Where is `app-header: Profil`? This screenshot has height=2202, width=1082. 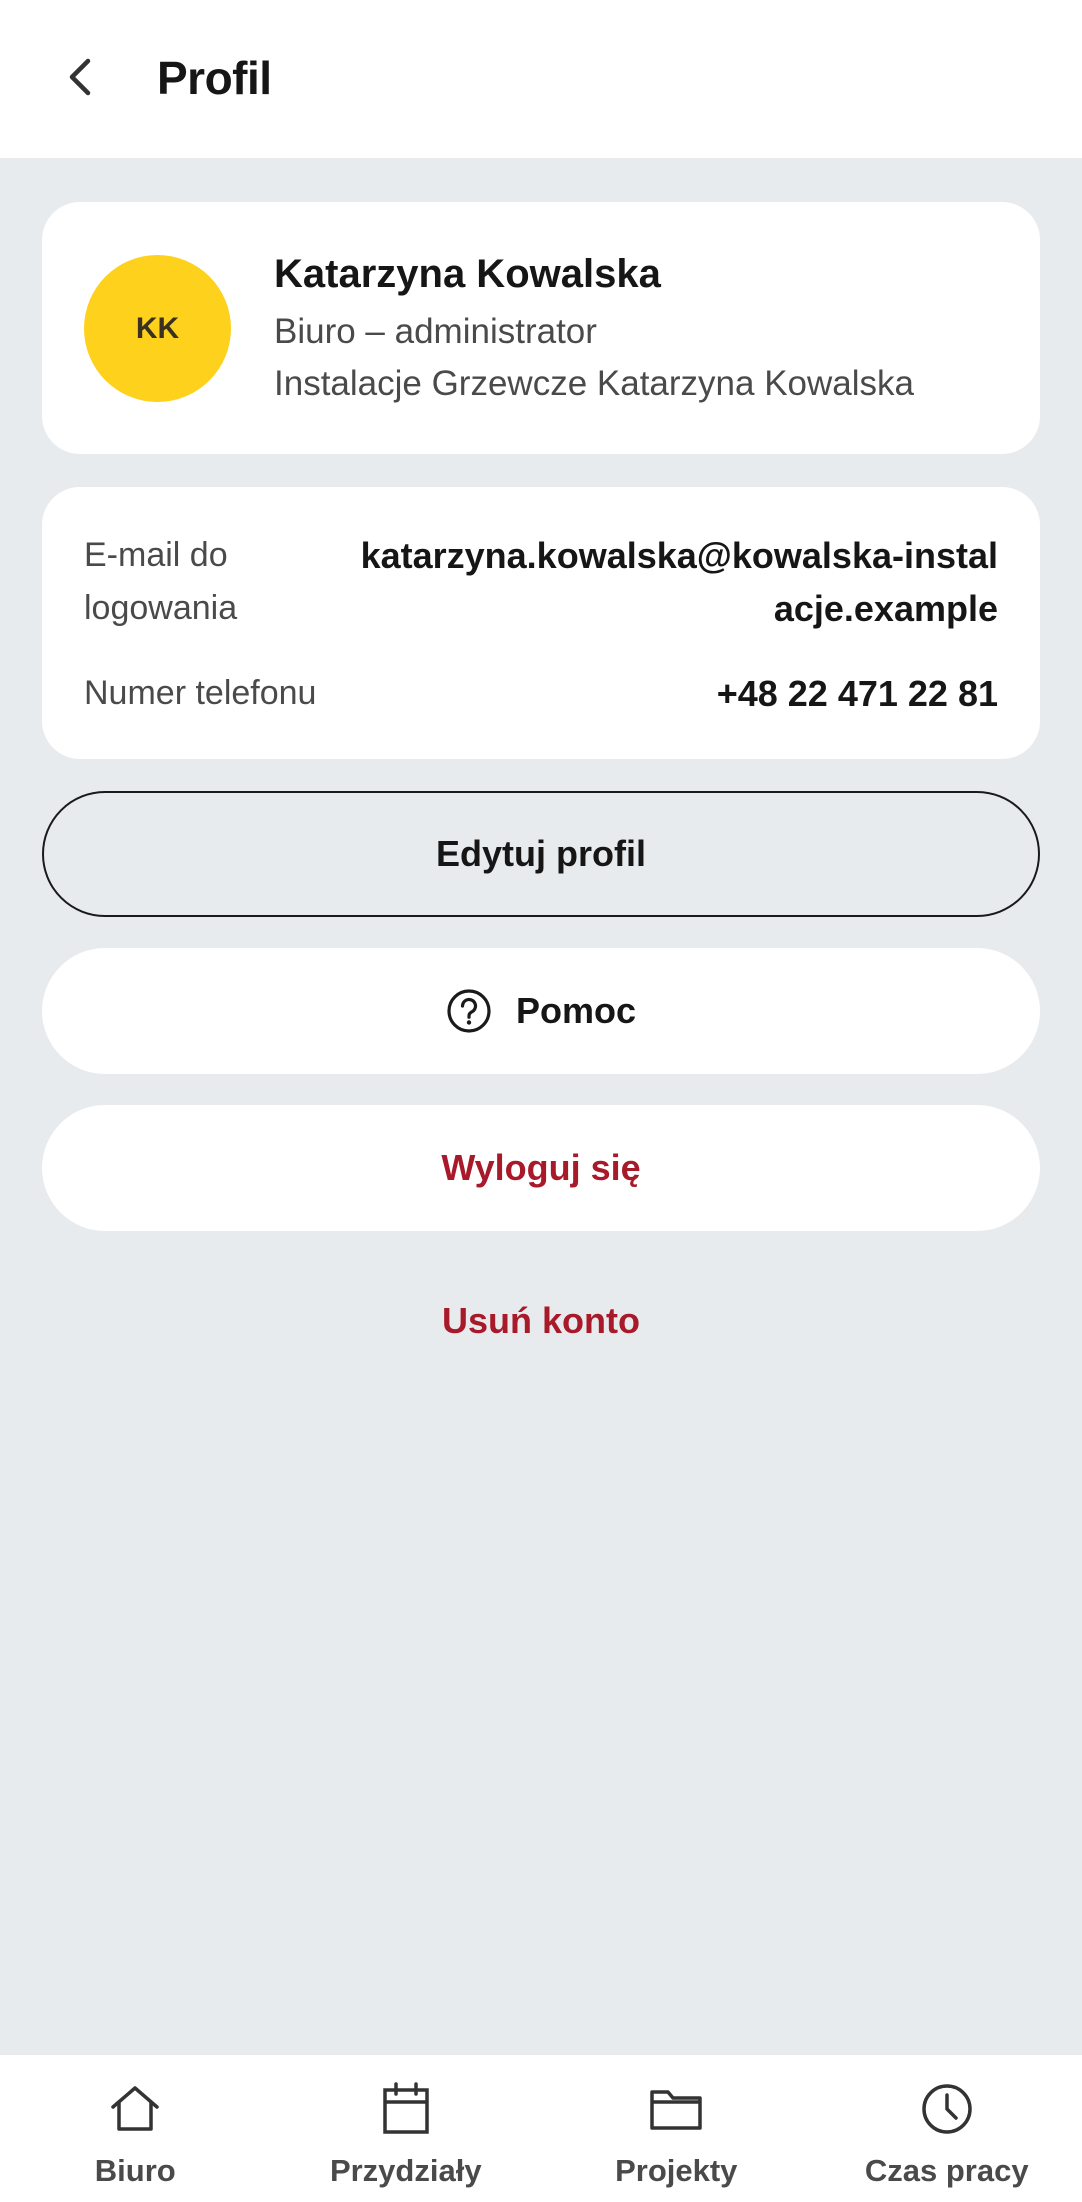 app-header: Profil is located at coordinates (541, 79).